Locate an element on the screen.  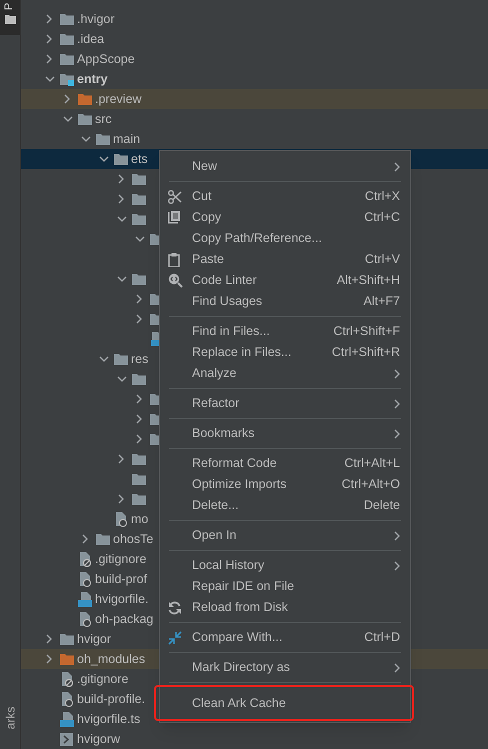
tab-label: P is located at coordinates (10, 6).